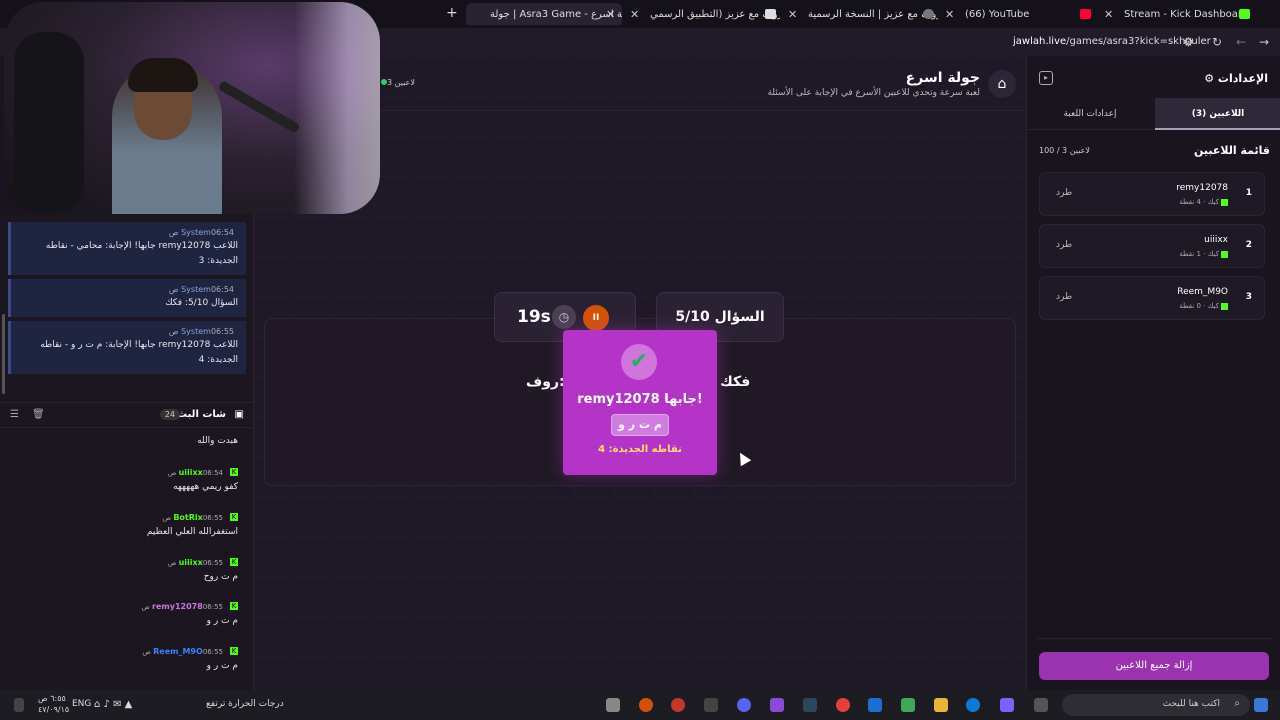 The width and height of the screenshot is (1280, 720). I want to click on store-icon, so click(908, 705).